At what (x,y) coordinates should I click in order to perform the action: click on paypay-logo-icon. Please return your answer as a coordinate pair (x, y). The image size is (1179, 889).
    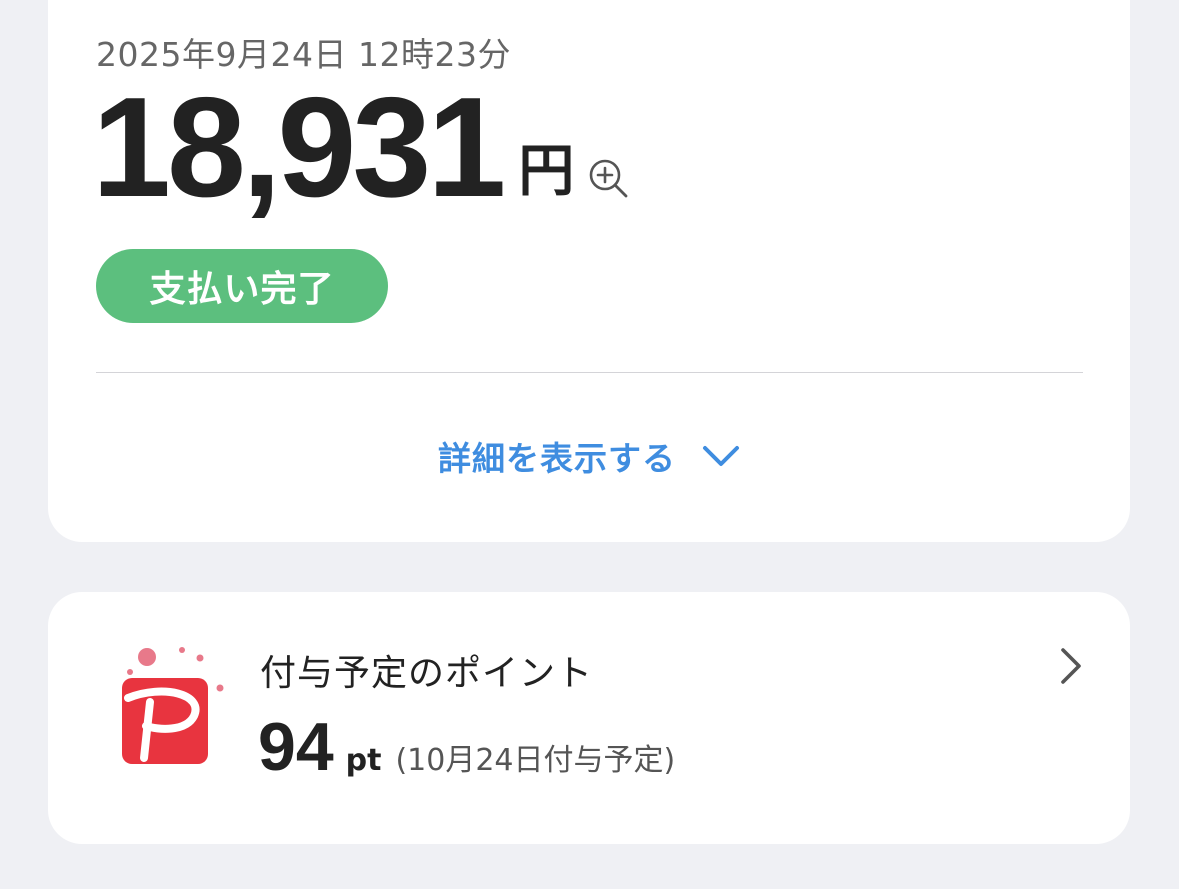
    Looking at the image, I should click on (173, 705).